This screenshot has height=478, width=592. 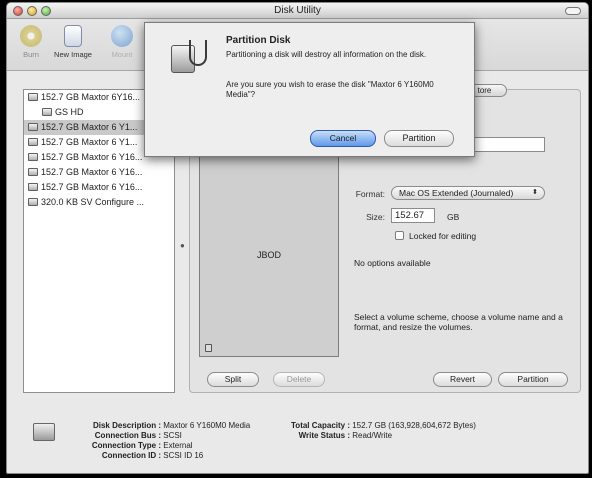 What do you see at coordinates (258, 40) in the screenshot?
I see `sheet-title: Partition Disk` at bounding box center [258, 40].